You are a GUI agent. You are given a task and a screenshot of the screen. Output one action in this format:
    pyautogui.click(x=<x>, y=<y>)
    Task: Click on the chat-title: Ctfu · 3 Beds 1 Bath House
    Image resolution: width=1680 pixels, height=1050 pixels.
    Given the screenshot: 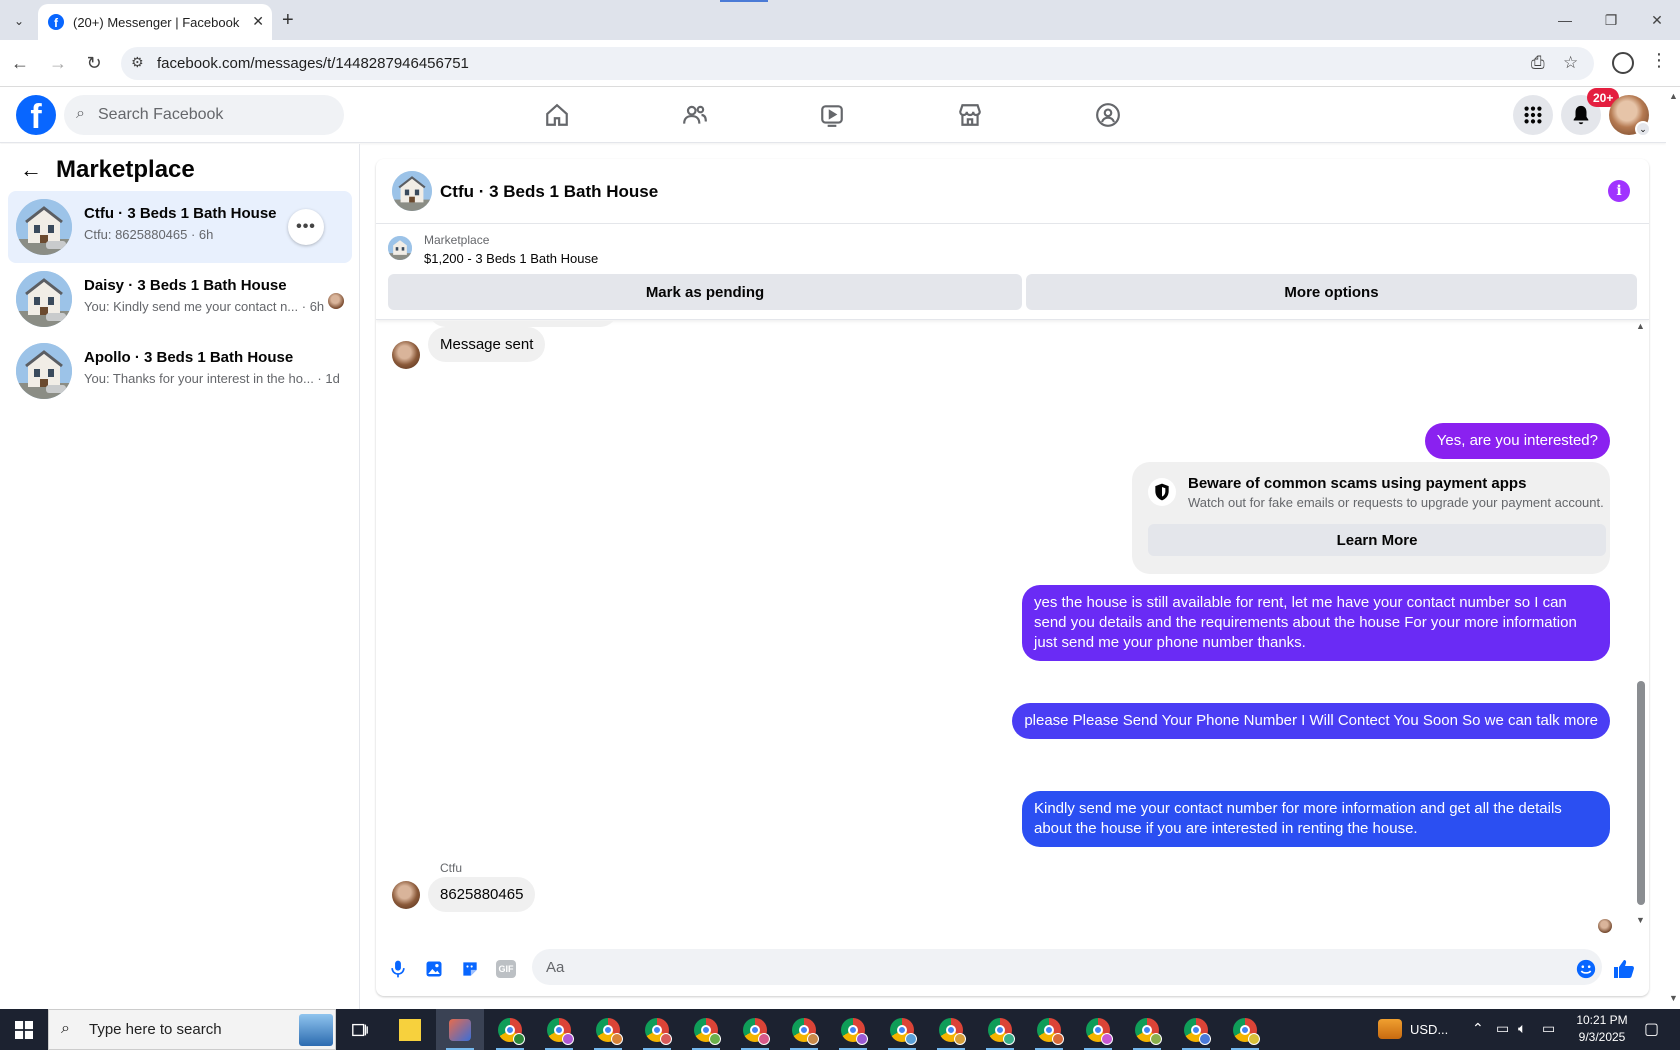 What is the action you would take?
    pyautogui.click(x=549, y=192)
    